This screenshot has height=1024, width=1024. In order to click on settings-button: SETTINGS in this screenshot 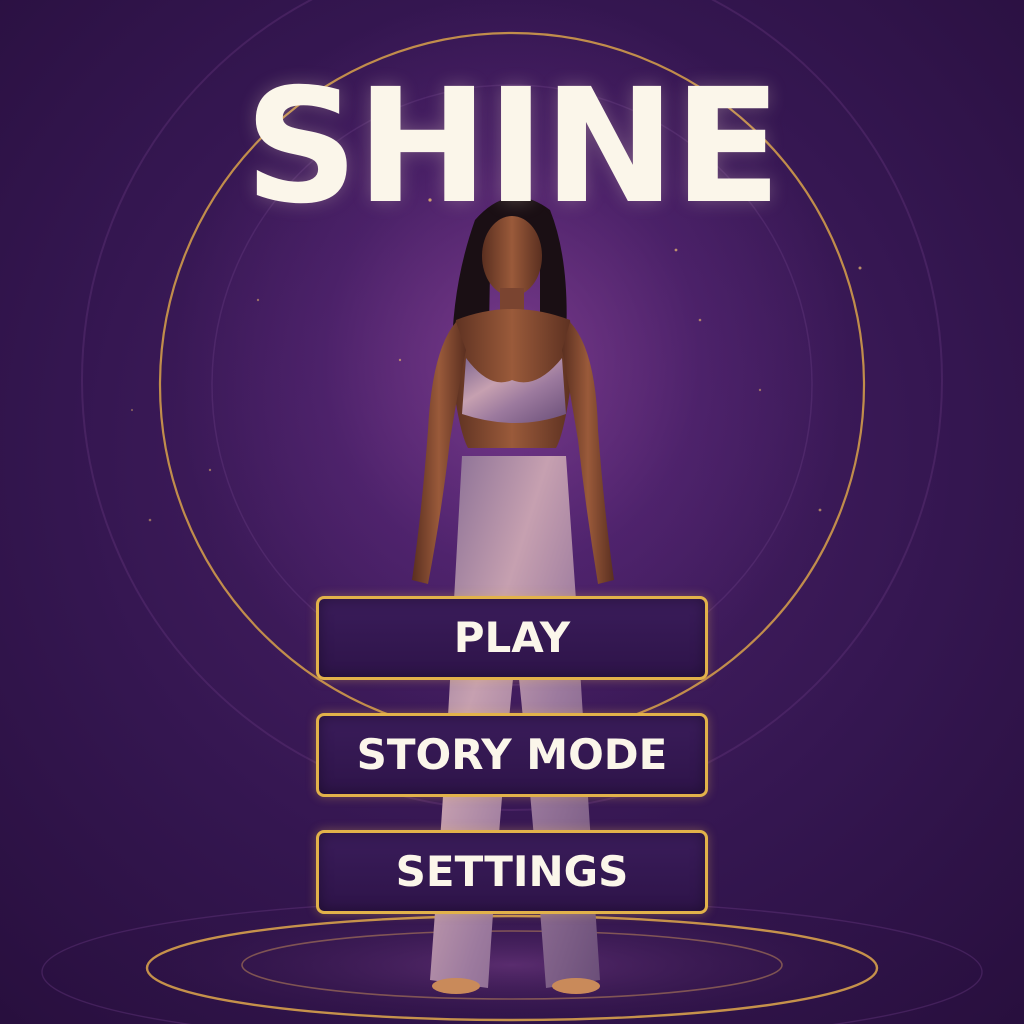, I will do `click(512, 872)`.